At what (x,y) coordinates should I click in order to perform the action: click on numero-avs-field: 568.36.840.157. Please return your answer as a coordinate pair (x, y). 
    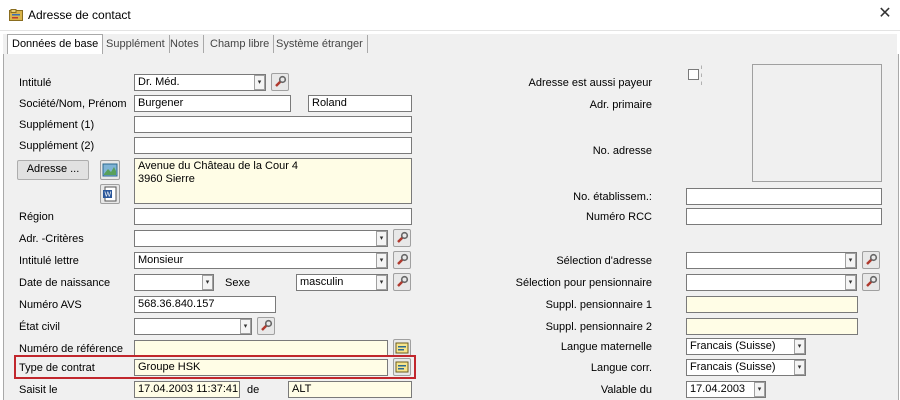
    Looking at the image, I should click on (205, 304).